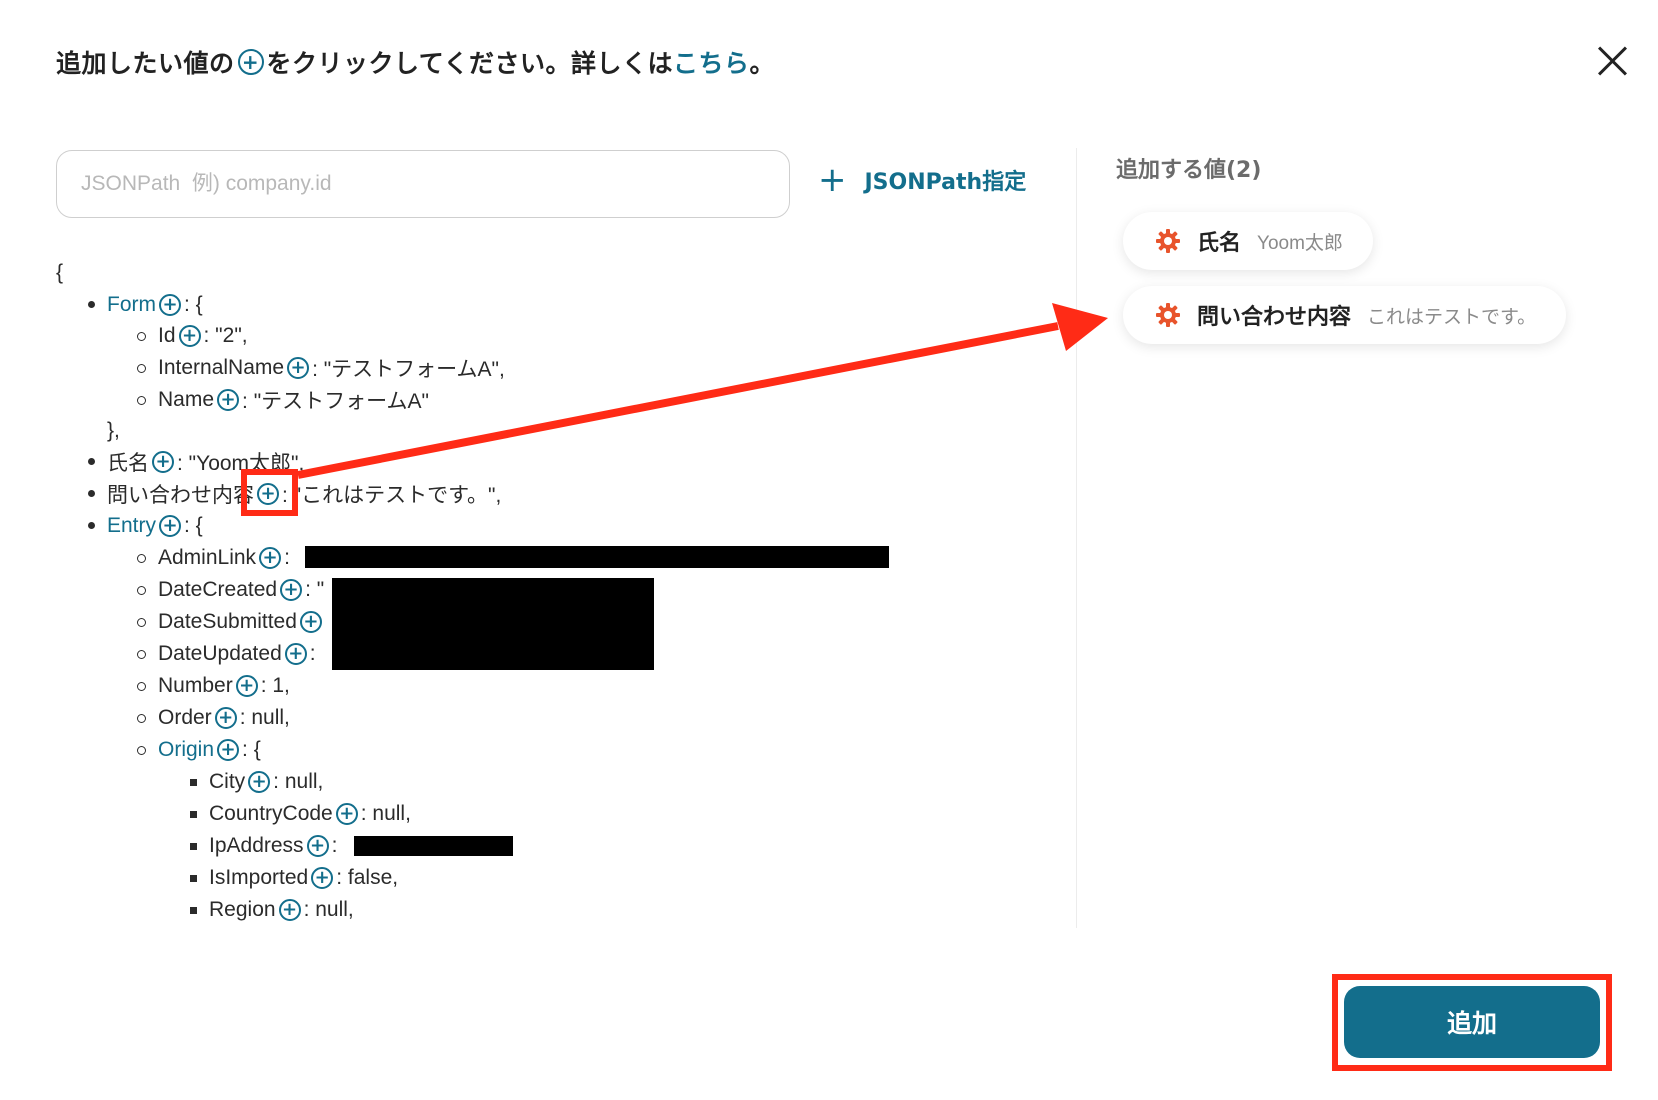  What do you see at coordinates (1219, 243) in the screenshot?
I see `chip-name: 氏名` at bounding box center [1219, 243].